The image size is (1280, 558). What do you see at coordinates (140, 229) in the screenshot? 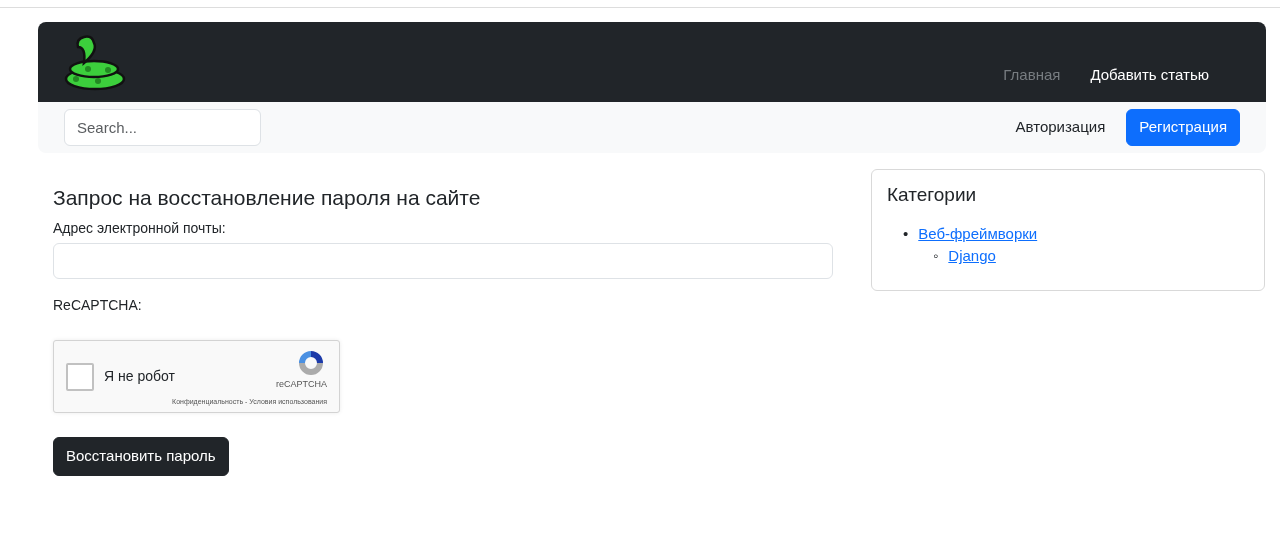
I see `email-label: Адрес электронной почты:` at bounding box center [140, 229].